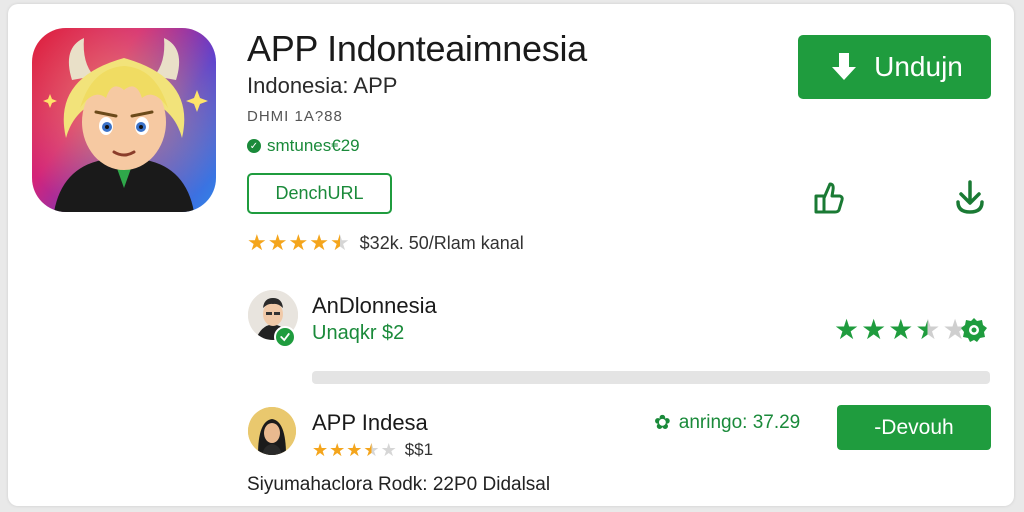 The width and height of the screenshot is (1024, 512). What do you see at coordinates (739, 422) in the screenshot?
I see `list-item-meta-text: anringo: 37.29` at bounding box center [739, 422].